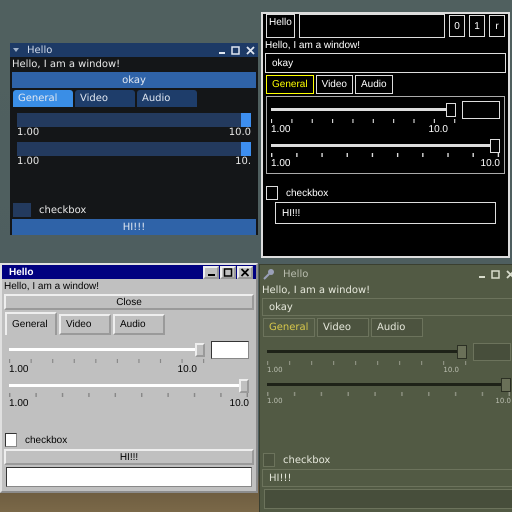  I want to click on title-button: 1, so click(477, 26).